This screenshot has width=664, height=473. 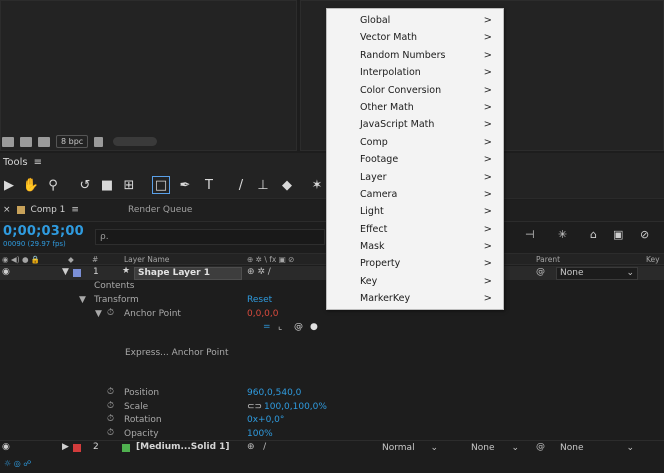 What do you see at coordinates (415, 159) in the screenshot?
I see `menu-item-footage: Footage >` at bounding box center [415, 159].